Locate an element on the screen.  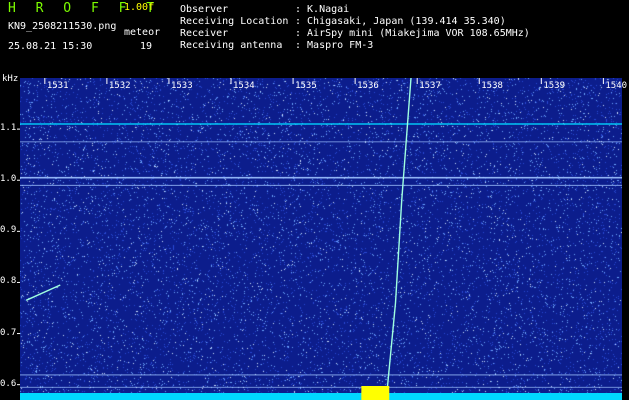
x-tick-label: 1535 is located at coordinates (306, 86).